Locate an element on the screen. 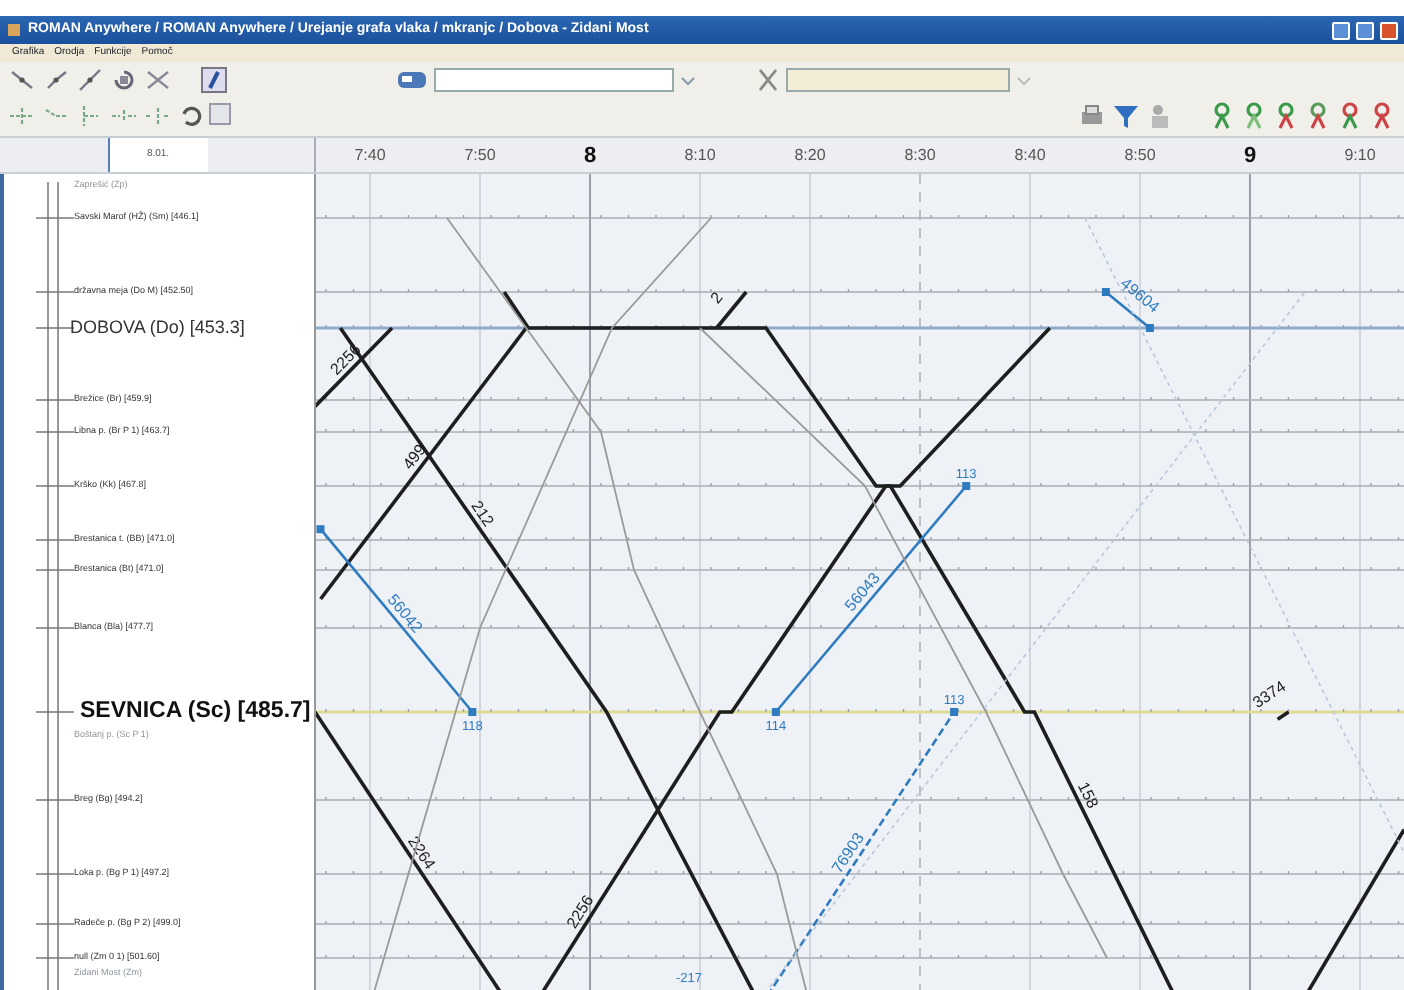  time-label: 8:10 is located at coordinates (700, 156).